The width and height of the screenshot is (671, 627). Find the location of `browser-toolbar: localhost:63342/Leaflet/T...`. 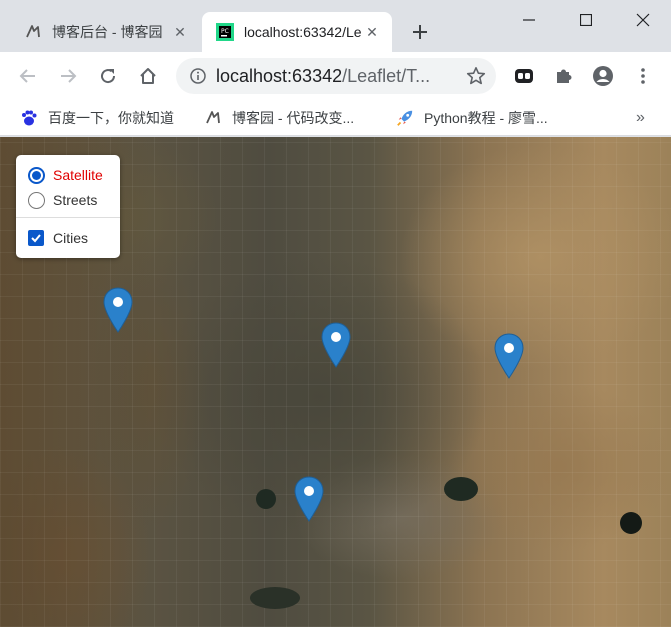

browser-toolbar: localhost:63342/Leaflet/T... is located at coordinates (335, 76).